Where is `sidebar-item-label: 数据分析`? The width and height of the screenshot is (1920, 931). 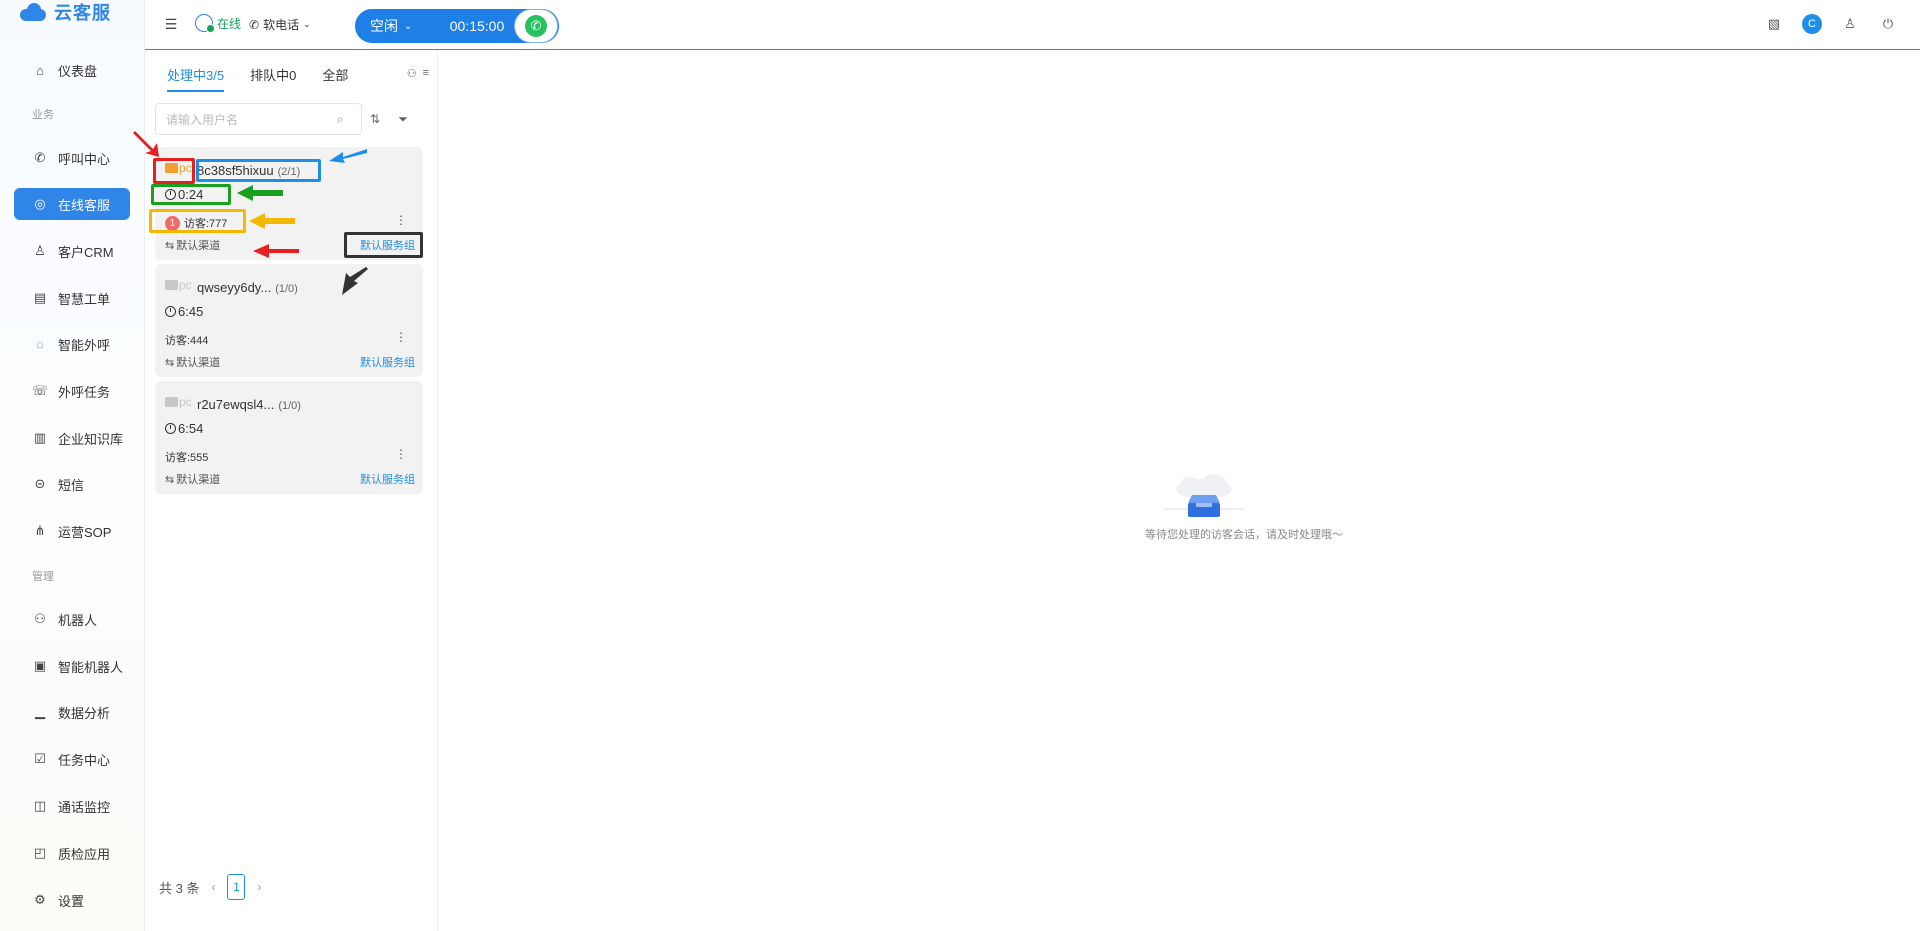
sidebar-item-label: 数据分析 is located at coordinates (84, 713).